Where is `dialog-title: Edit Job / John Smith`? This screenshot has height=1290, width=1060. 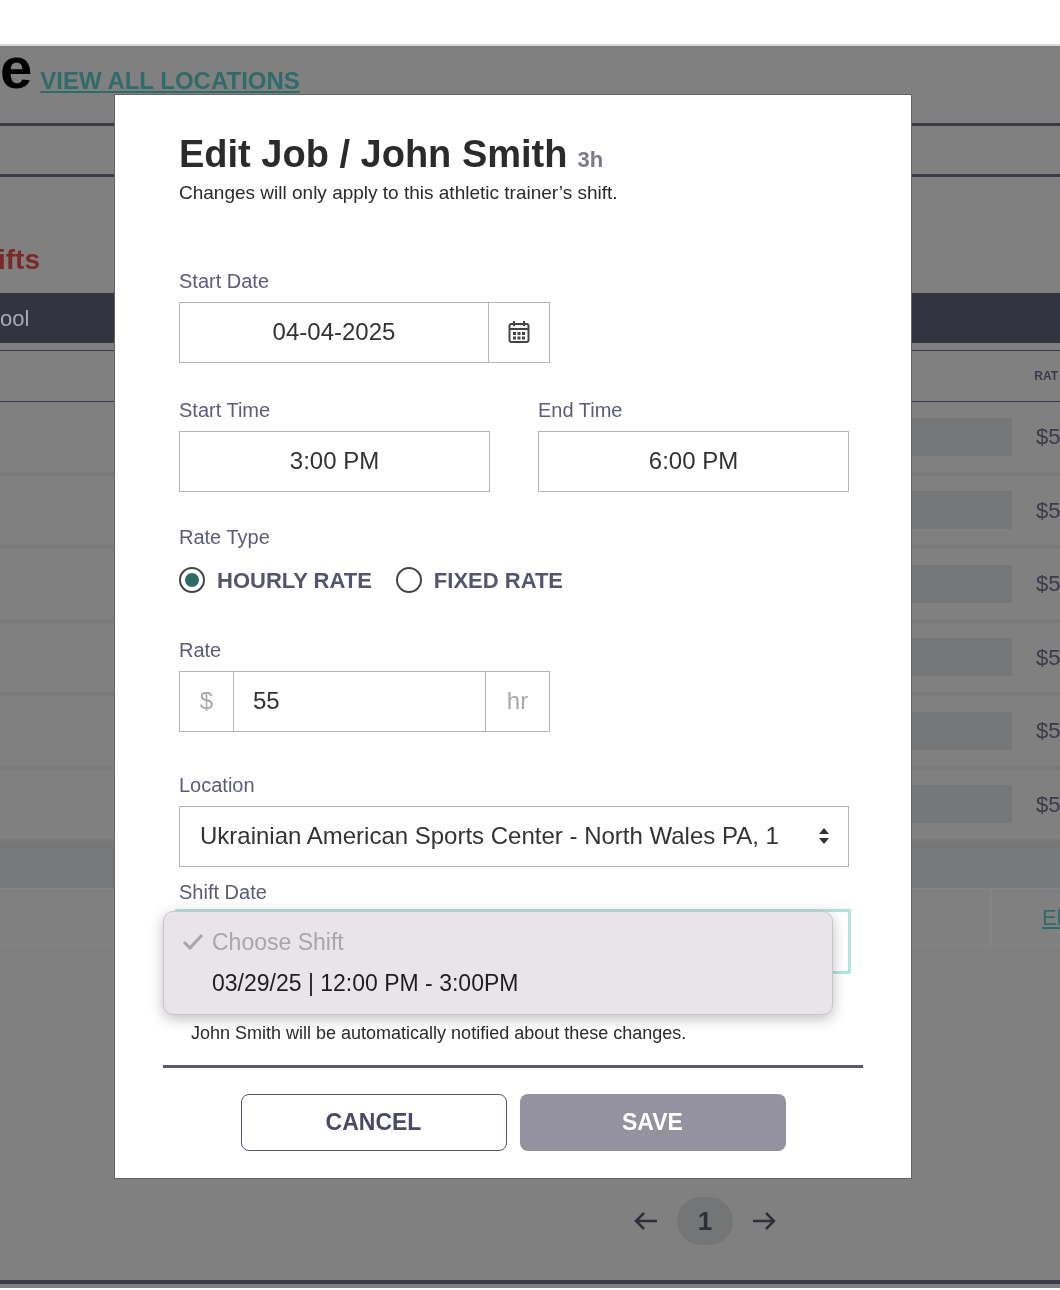 dialog-title: Edit Job / John Smith is located at coordinates (373, 154).